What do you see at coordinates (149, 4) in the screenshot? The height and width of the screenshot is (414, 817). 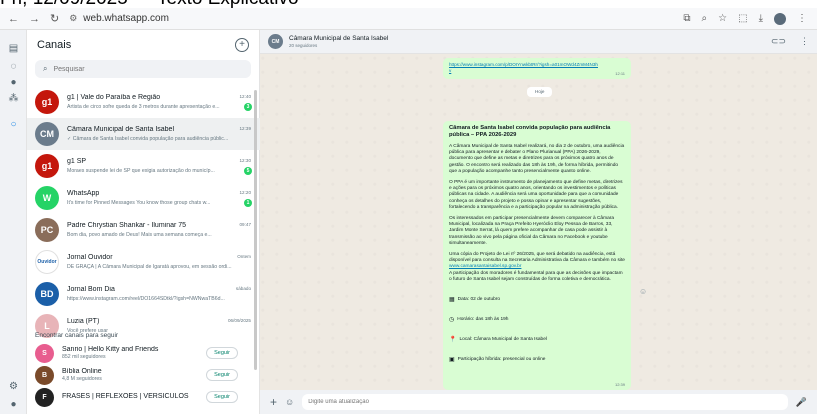 I see `document-caption-text: Fri, 12/09/2025 — Texto Explicativo` at bounding box center [149, 4].